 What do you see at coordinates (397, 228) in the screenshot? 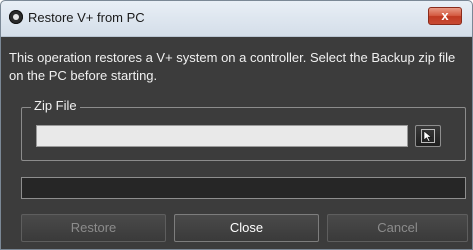
I see `cancel-button: Cancel` at bounding box center [397, 228].